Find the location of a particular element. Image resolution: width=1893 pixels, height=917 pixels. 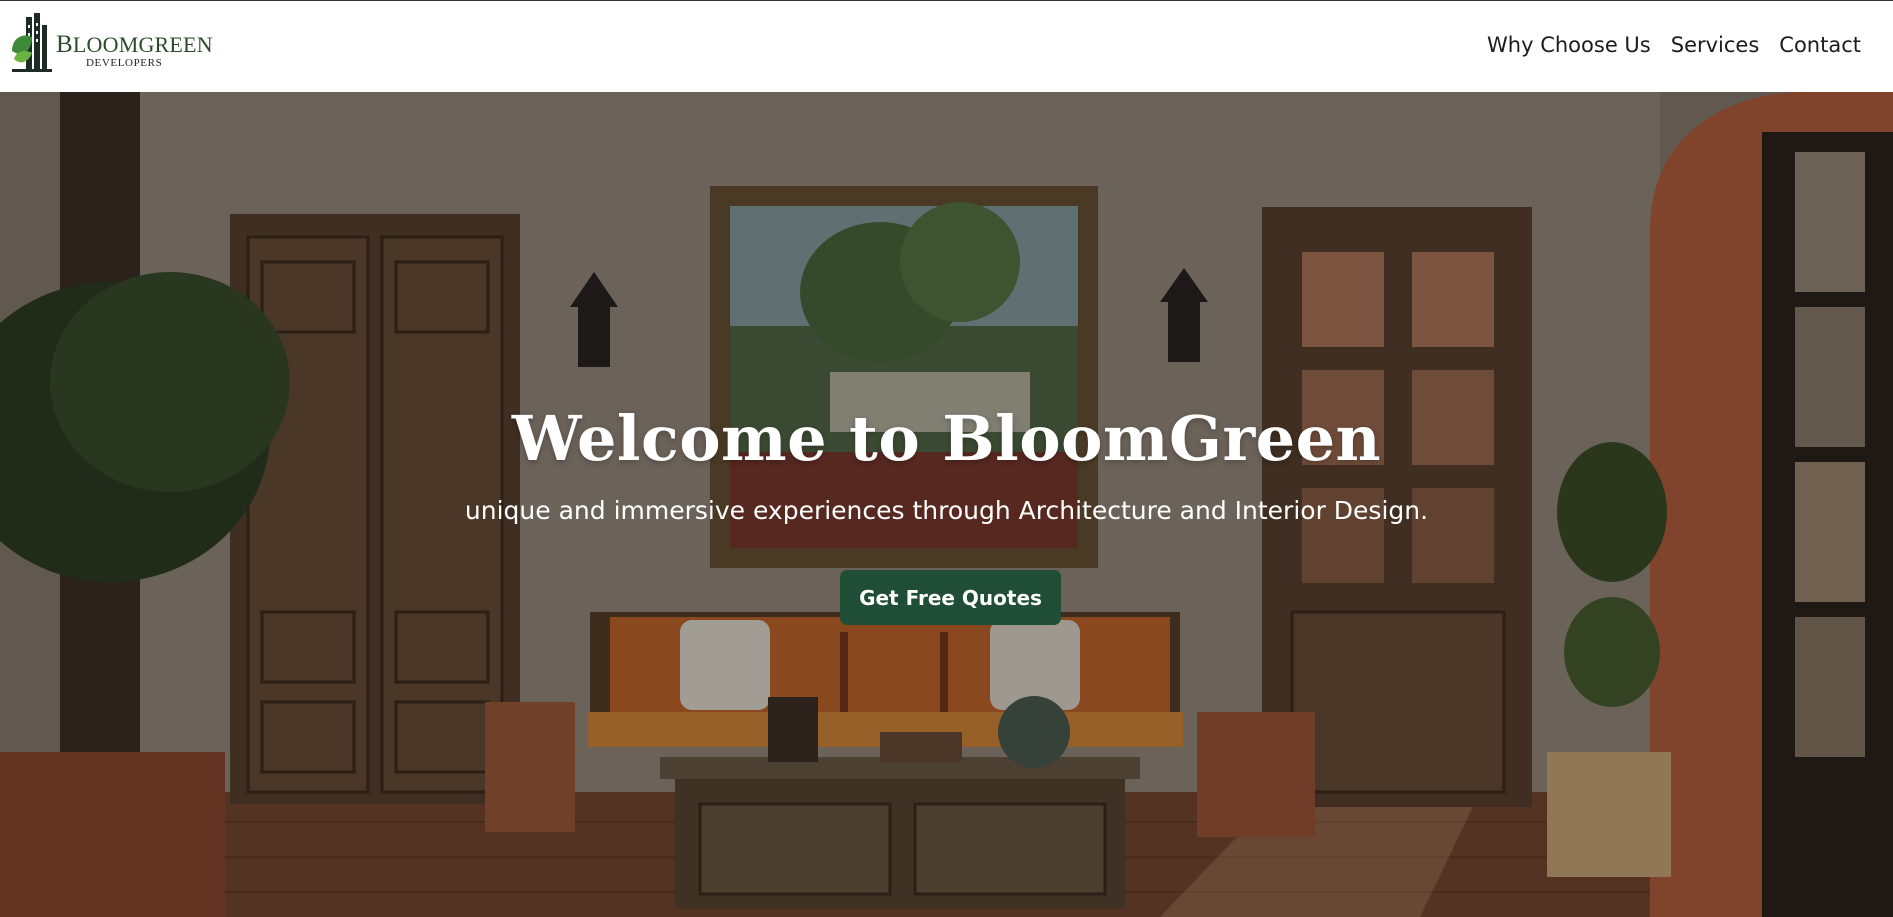

logo-title-lead: B is located at coordinates (64, 44).